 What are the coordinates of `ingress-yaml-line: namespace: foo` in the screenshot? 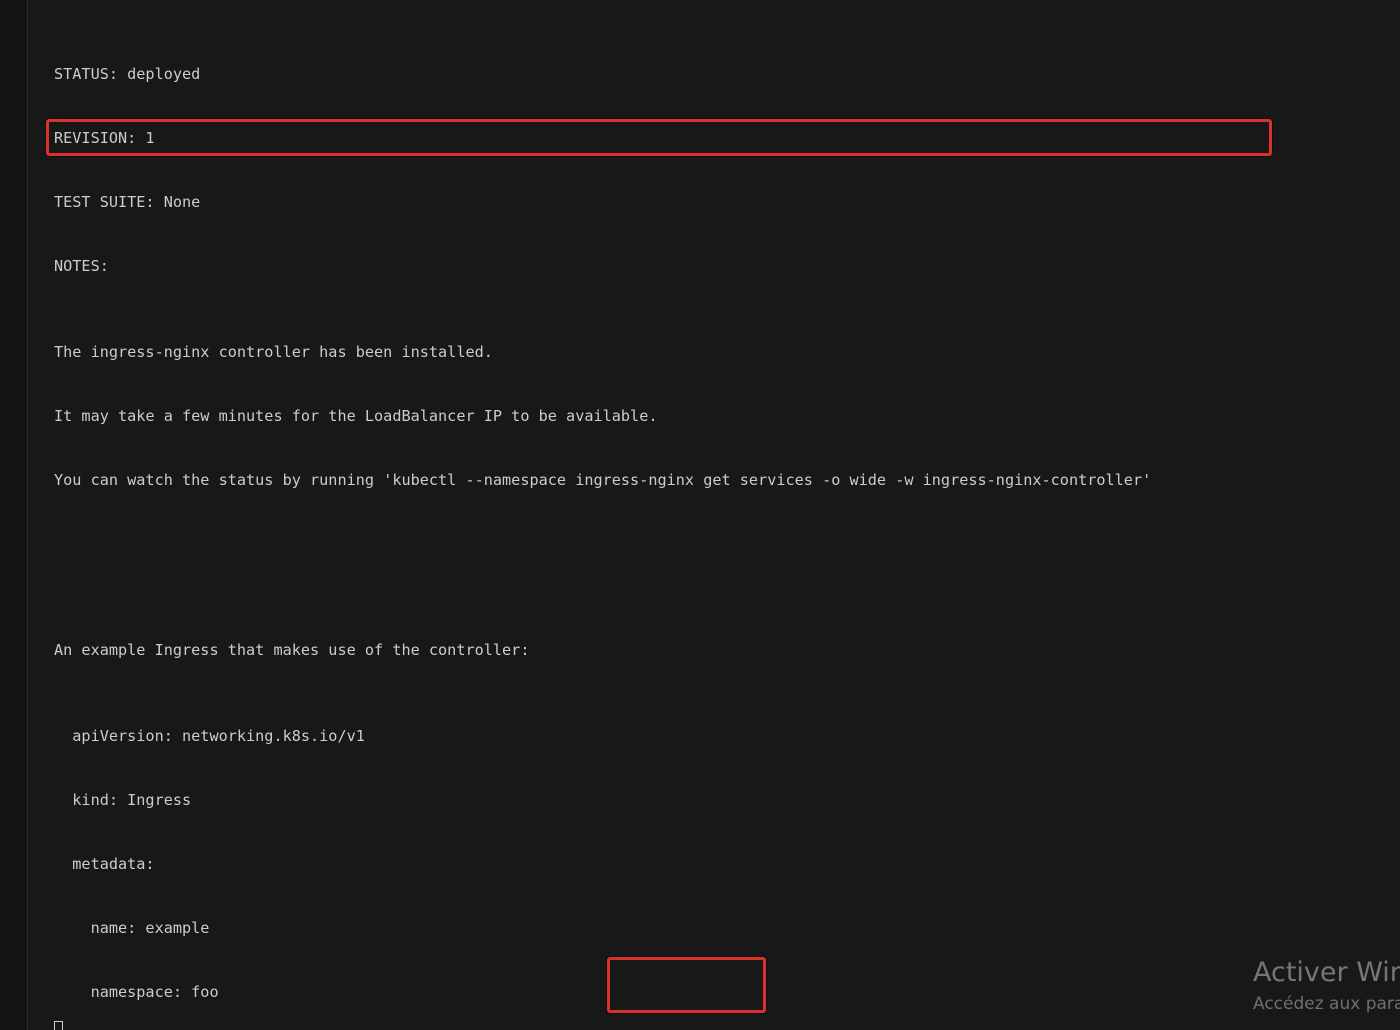 It's located at (136, 991).